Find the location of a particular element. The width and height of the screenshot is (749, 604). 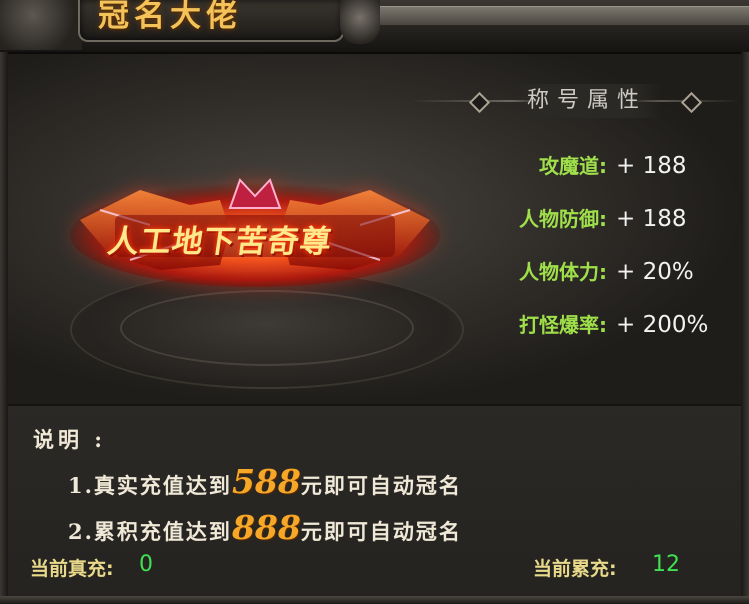

attribute-row: 人物体力: + 20% is located at coordinates (374, 272).